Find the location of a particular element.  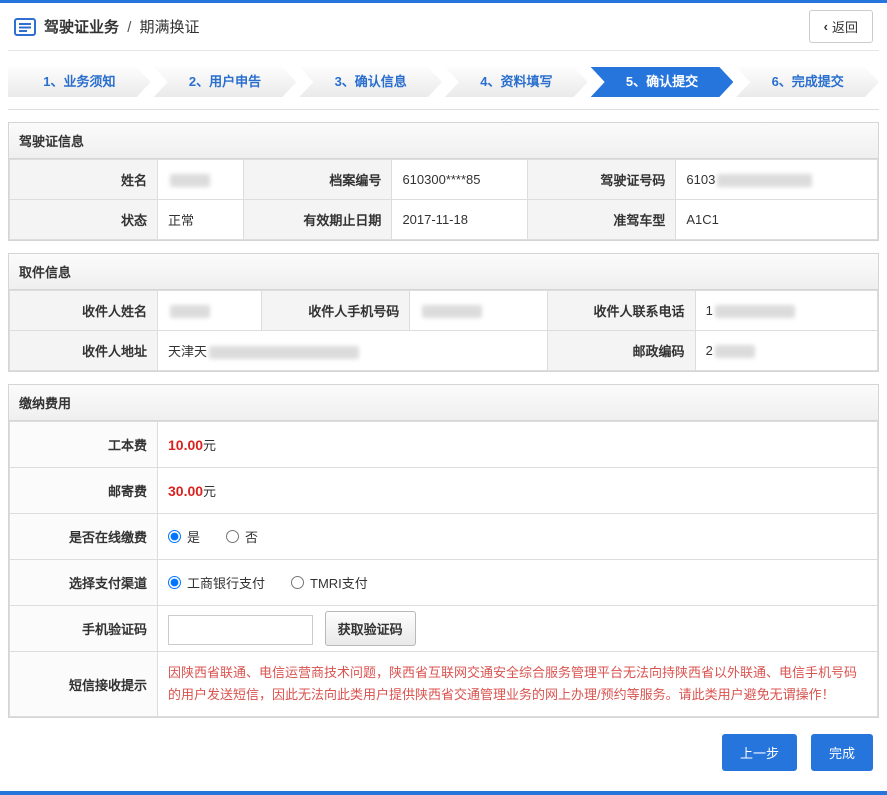

fees-title: 缴纳费用 is located at coordinates (443, 403).